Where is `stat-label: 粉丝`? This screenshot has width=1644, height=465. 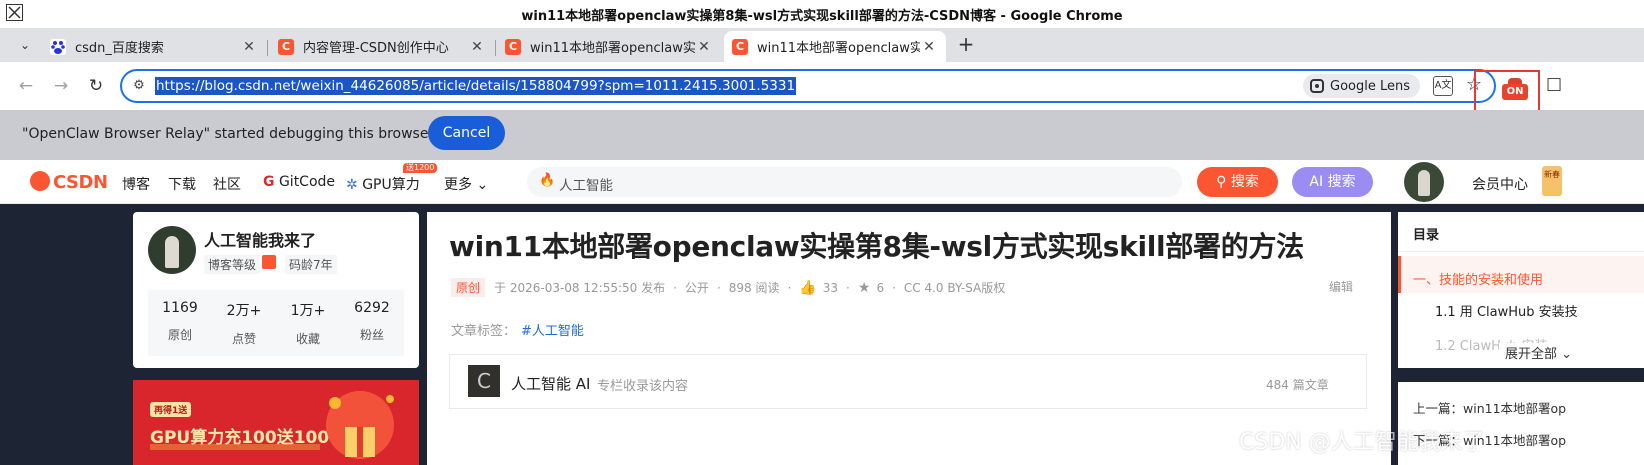
stat-label: 粉丝 is located at coordinates (371, 335).